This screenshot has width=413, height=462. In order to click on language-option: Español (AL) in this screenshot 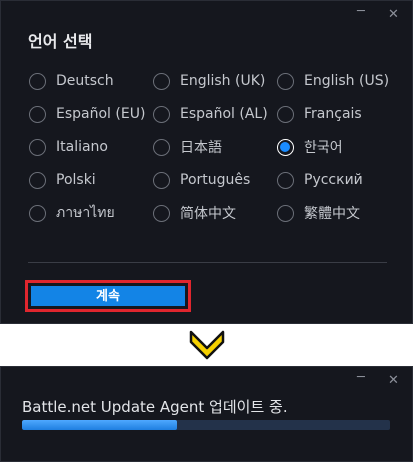, I will do `click(210, 114)`.